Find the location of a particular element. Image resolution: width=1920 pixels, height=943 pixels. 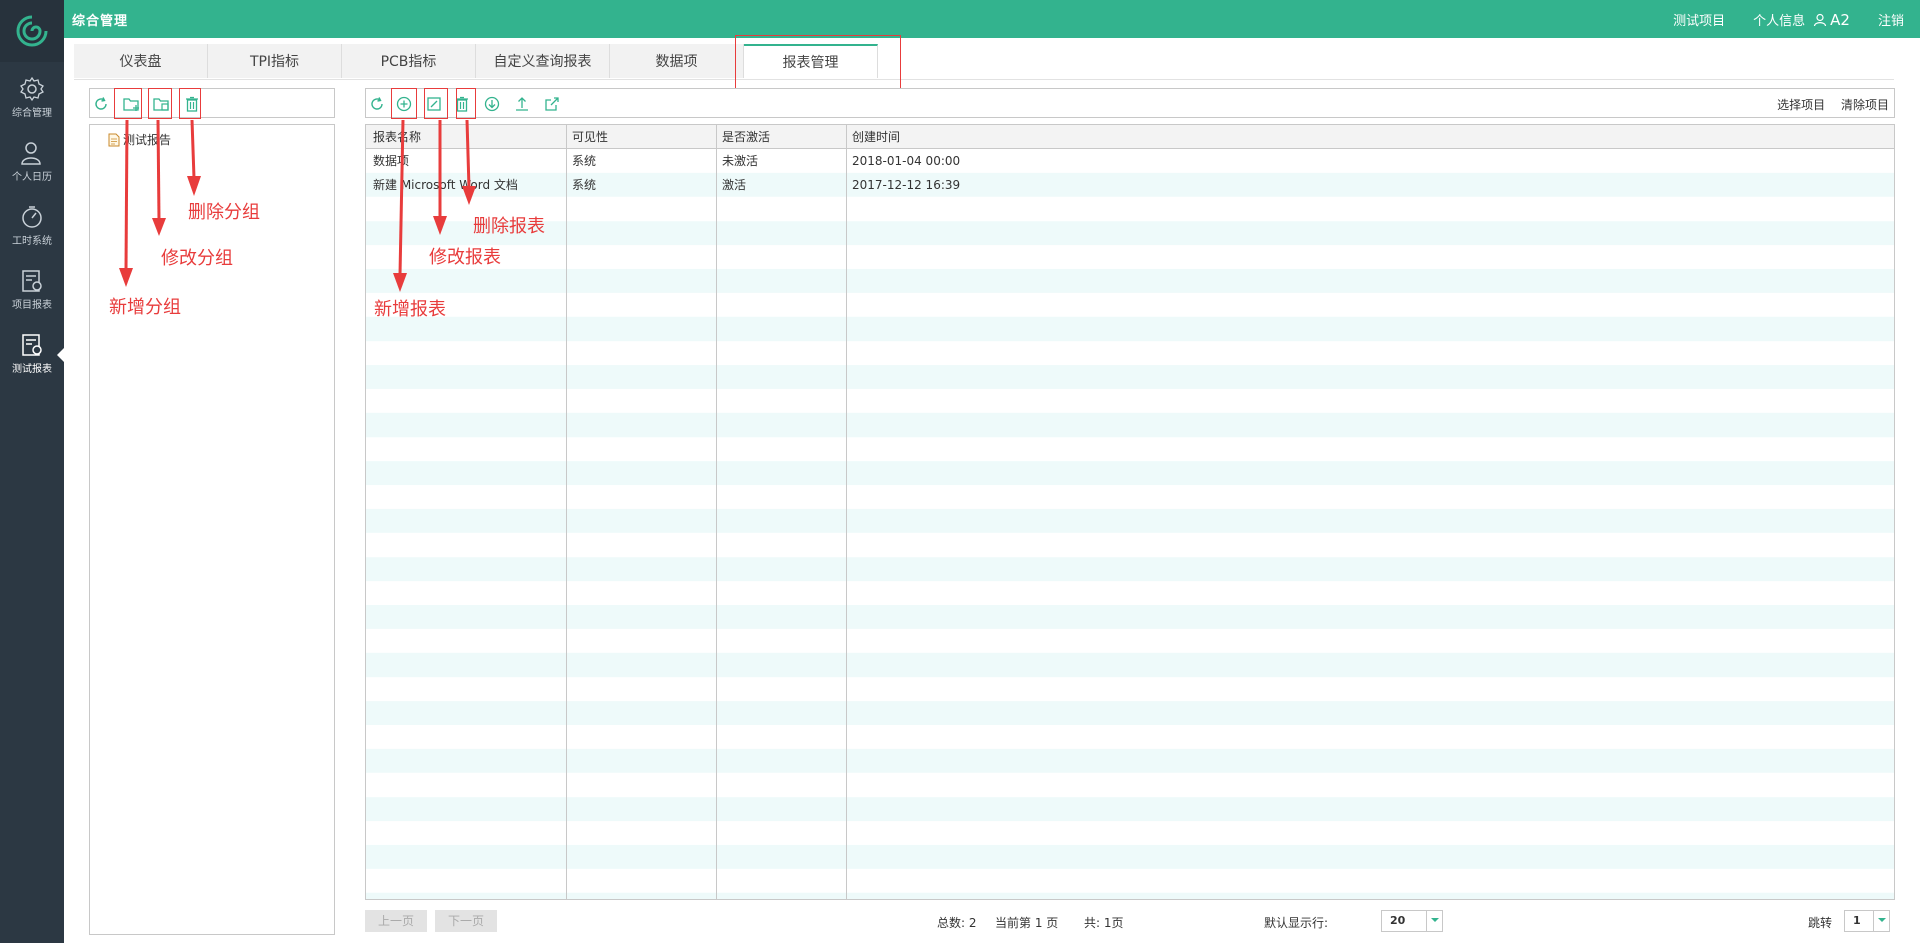

nav-label: 项目报表 is located at coordinates (32, 305).